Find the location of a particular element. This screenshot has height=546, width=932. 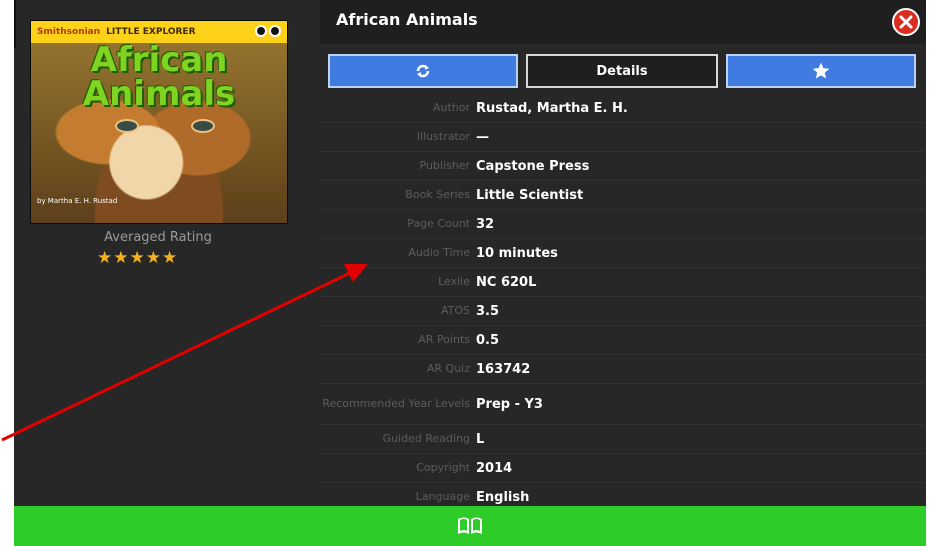

detail-label: AR Quiz is located at coordinates (448, 368).